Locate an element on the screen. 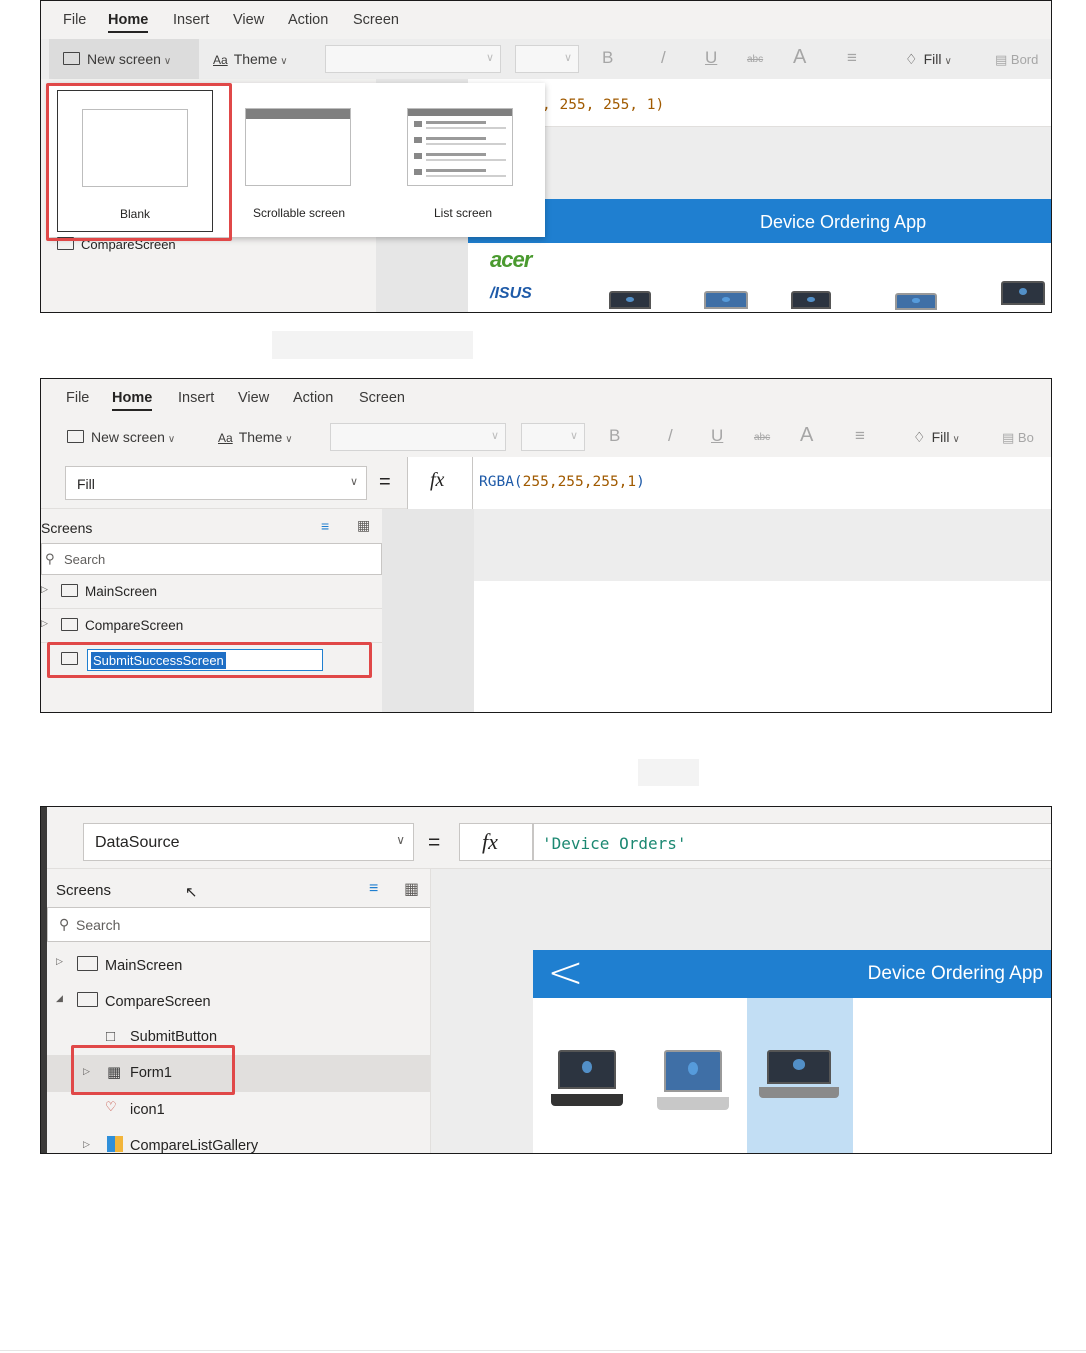  app-title: Device Ordering App is located at coordinates (843, 222).